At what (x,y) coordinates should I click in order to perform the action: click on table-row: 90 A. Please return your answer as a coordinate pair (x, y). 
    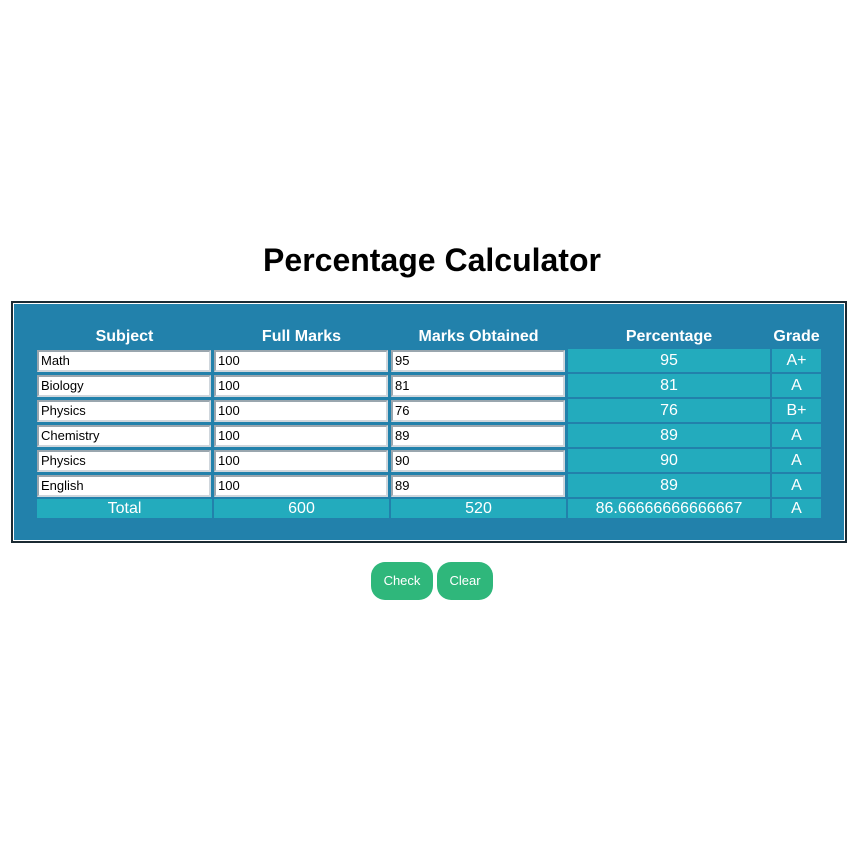
    Looking at the image, I should click on (429, 460).